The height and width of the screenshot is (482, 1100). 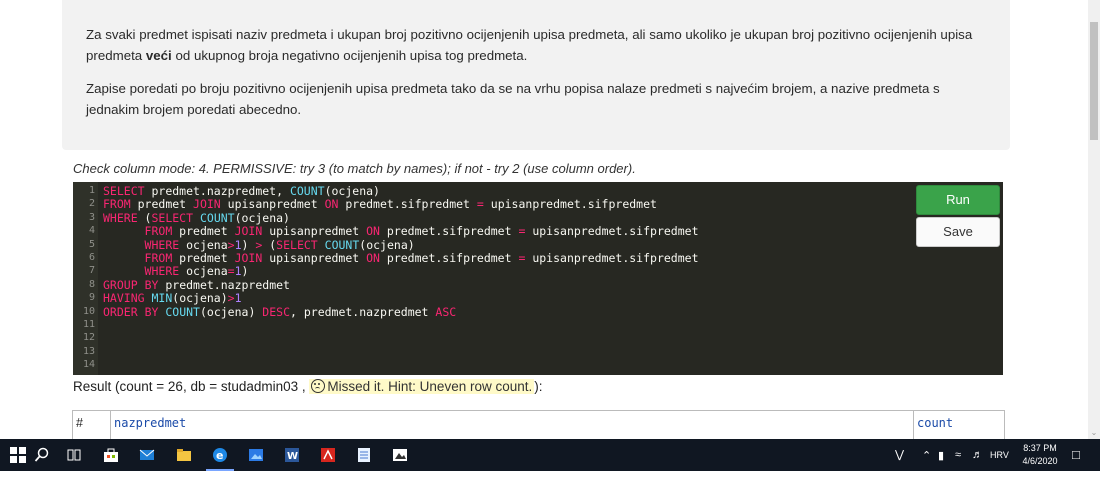 What do you see at coordinates (899, 464) in the screenshot?
I see `people-icon: ⋁` at bounding box center [899, 464].